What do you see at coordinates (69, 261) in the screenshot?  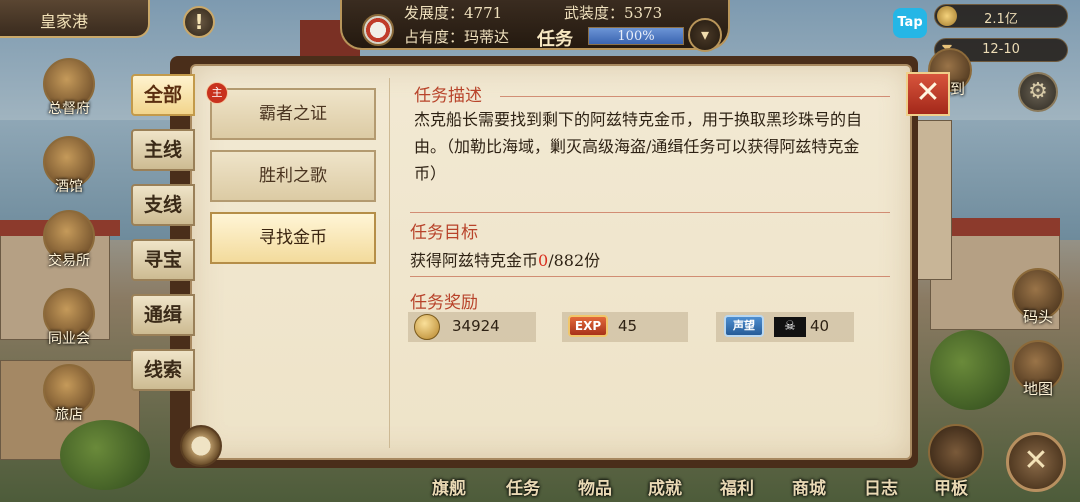 I see `city-exchange-label: 交易所` at bounding box center [69, 261].